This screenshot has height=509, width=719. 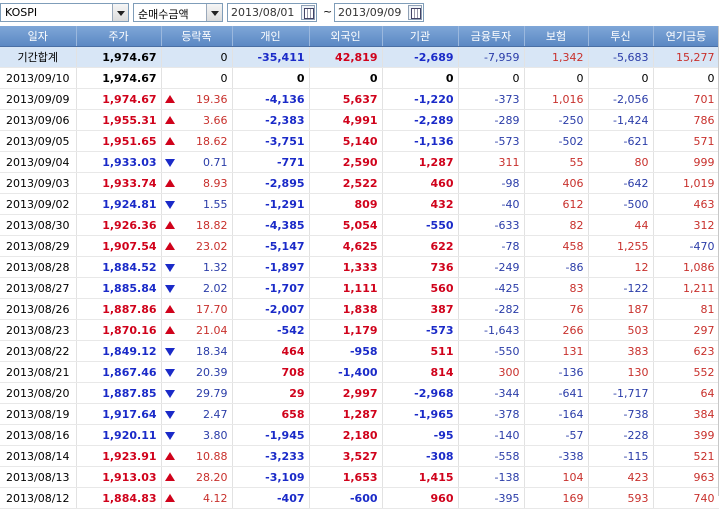 What do you see at coordinates (420, 36) in the screenshot?
I see `column-header-institution: 기관` at bounding box center [420, 36].